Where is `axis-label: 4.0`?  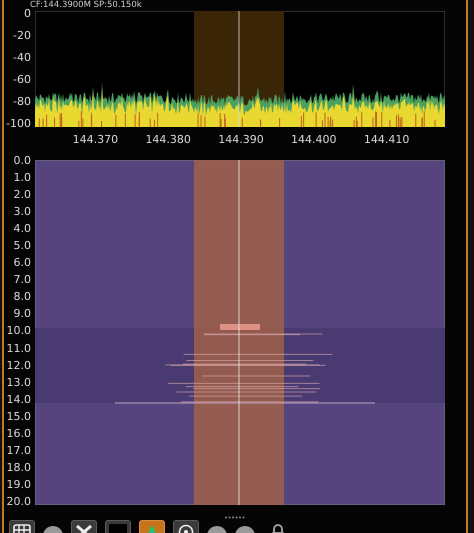
axis-label: 4.0 is located at coordinates (21, 228).